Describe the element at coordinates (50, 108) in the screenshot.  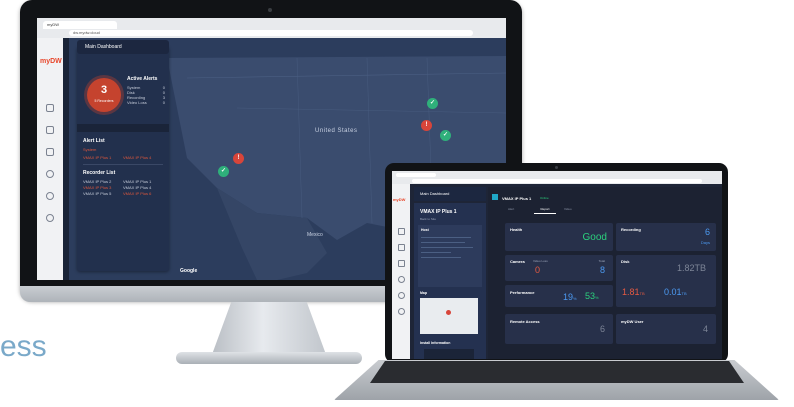
I see `dashboard-icon` at that location.